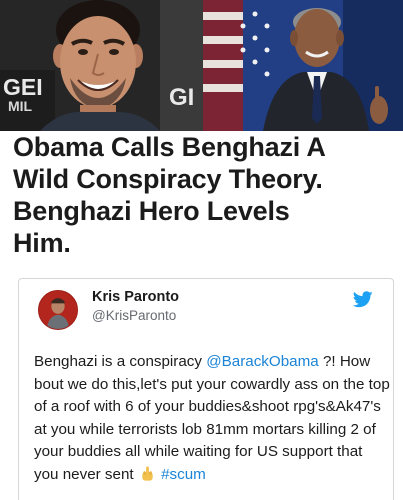 This screenshot has width=403, height=500. I want to click on backdrop-logo-text: GEI, so click(23, 87).